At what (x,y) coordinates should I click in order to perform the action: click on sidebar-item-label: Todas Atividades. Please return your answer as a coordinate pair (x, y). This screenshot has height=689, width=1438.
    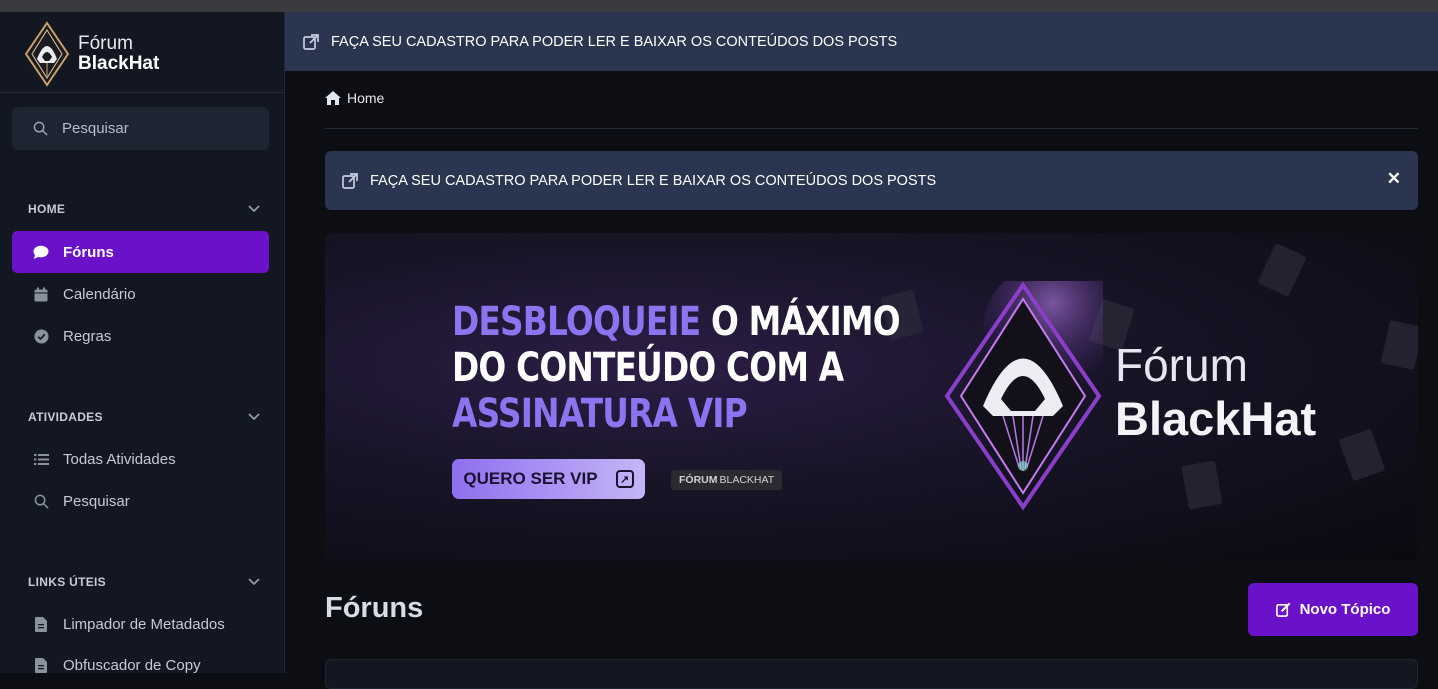
    Looking at the image, I should click on (119, 459).